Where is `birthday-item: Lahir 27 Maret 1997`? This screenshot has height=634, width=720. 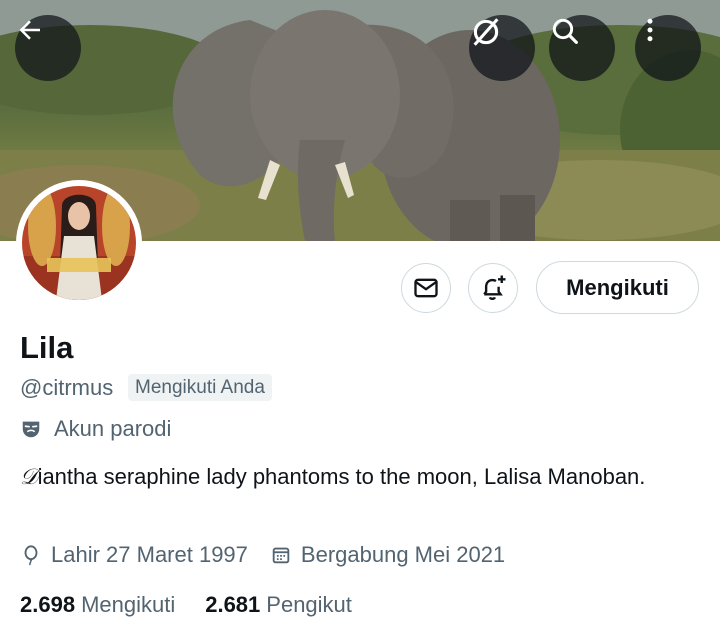 birthday-item: Lahir 27 Maret 1997 is located at coordinates (134, 555).